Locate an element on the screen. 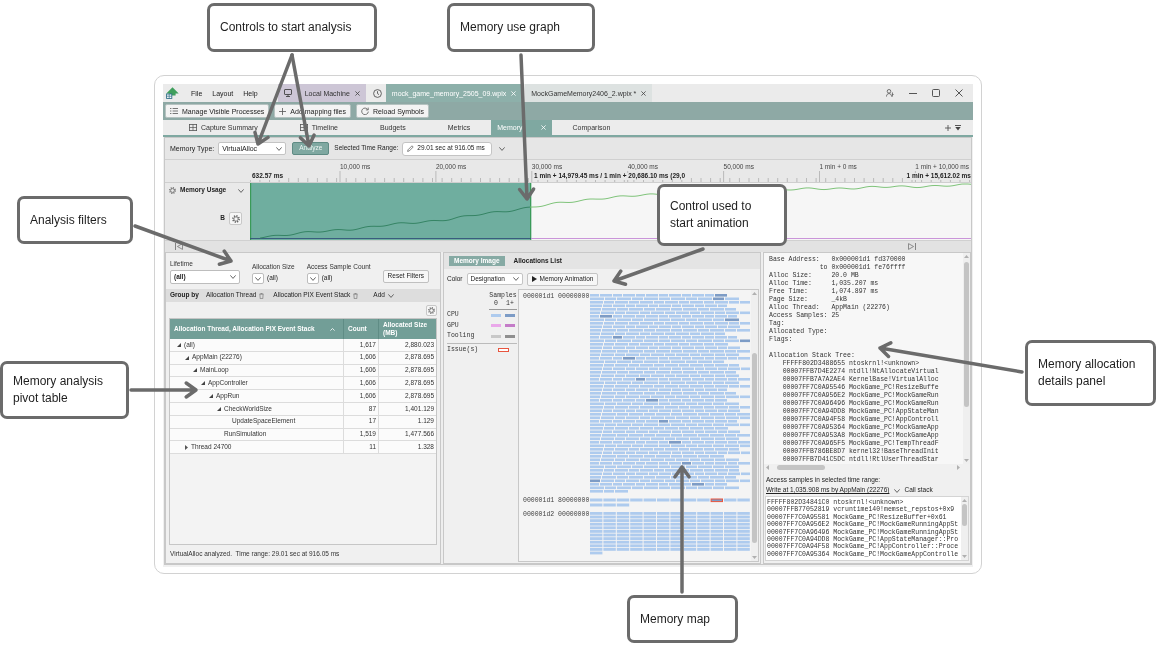  callout-box: Control used to start animation is located at coordinates (722, 215).